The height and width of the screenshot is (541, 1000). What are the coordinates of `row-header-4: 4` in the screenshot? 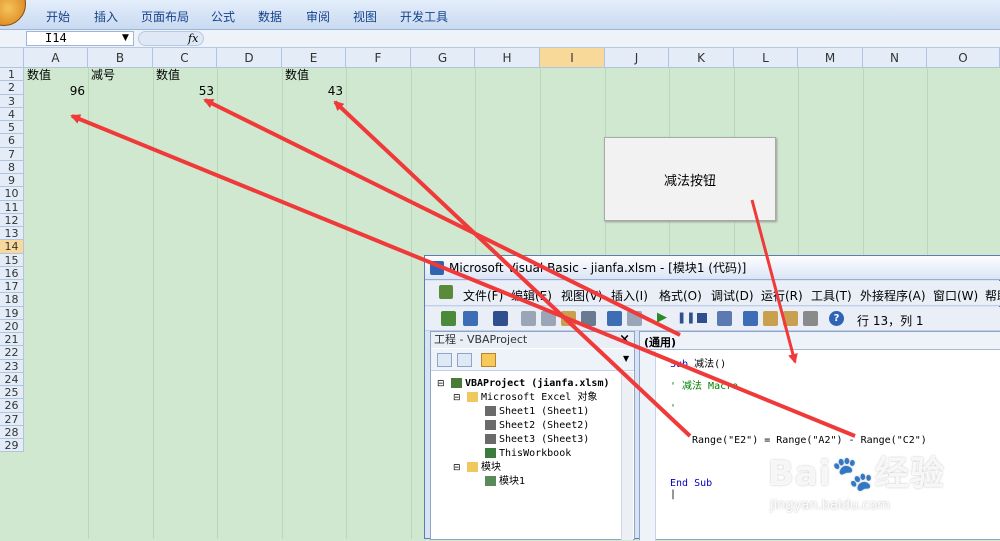 It's located at (12, 114).